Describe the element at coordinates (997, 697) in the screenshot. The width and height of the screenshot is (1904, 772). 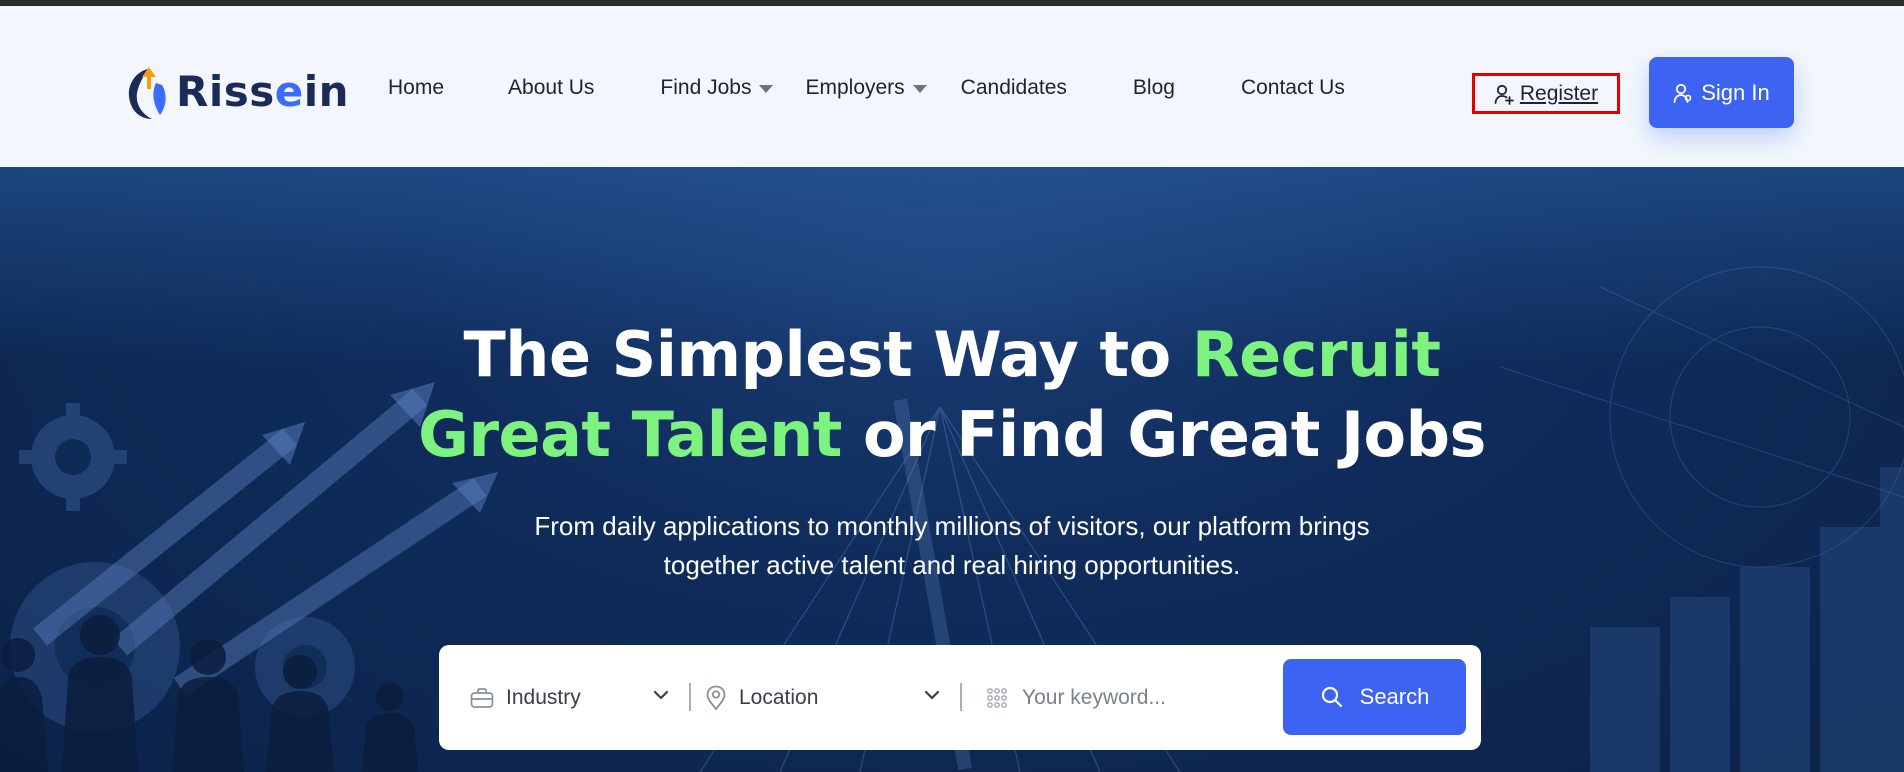
I see `grid-dots-icon` at that location.